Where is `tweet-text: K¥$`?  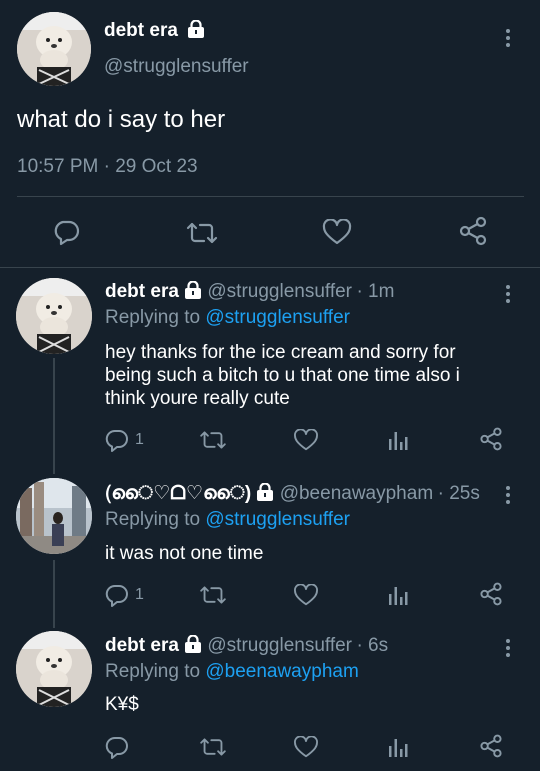 tweet-text: K¥$ is located at coordinates (122, 704).